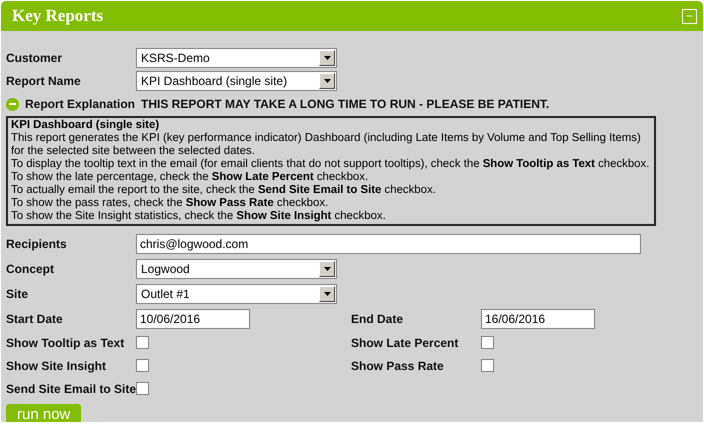 The width and height of the screenshot is (704, 424). What do you see at coordinates (193, 318) in the screenshot?
I see `input-field: 10/06/2016` at bounding box center [193, 318].